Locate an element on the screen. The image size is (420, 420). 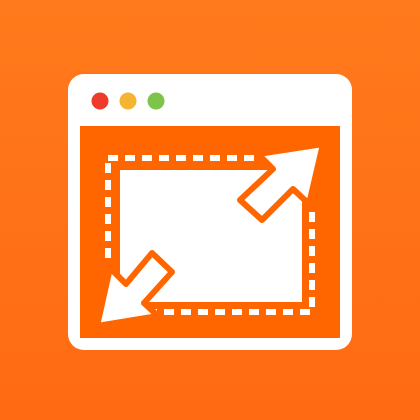
minimize-dot-icon is located at coordinates (128, 101).